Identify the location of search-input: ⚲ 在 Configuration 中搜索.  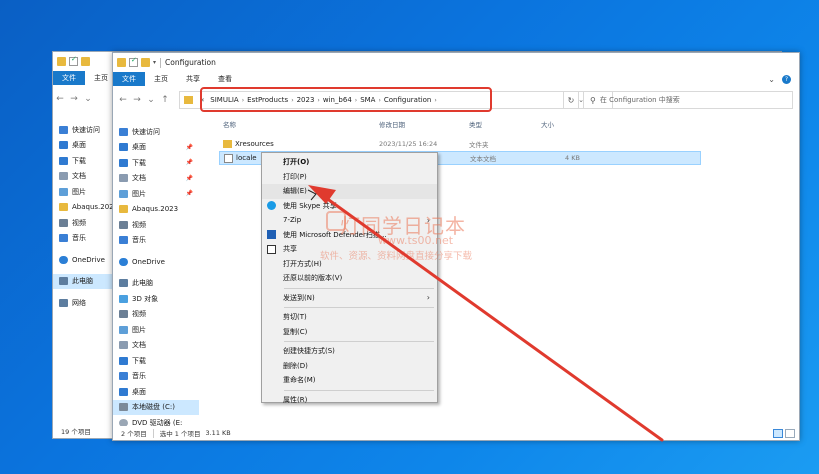
(688, 100).